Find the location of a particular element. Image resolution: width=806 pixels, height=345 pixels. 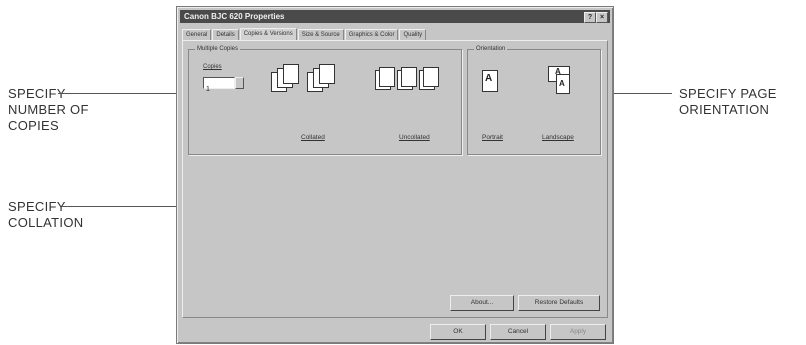

orientation-group: Orientation A Portrait A A Landscape is located at coordinates (534, 100).